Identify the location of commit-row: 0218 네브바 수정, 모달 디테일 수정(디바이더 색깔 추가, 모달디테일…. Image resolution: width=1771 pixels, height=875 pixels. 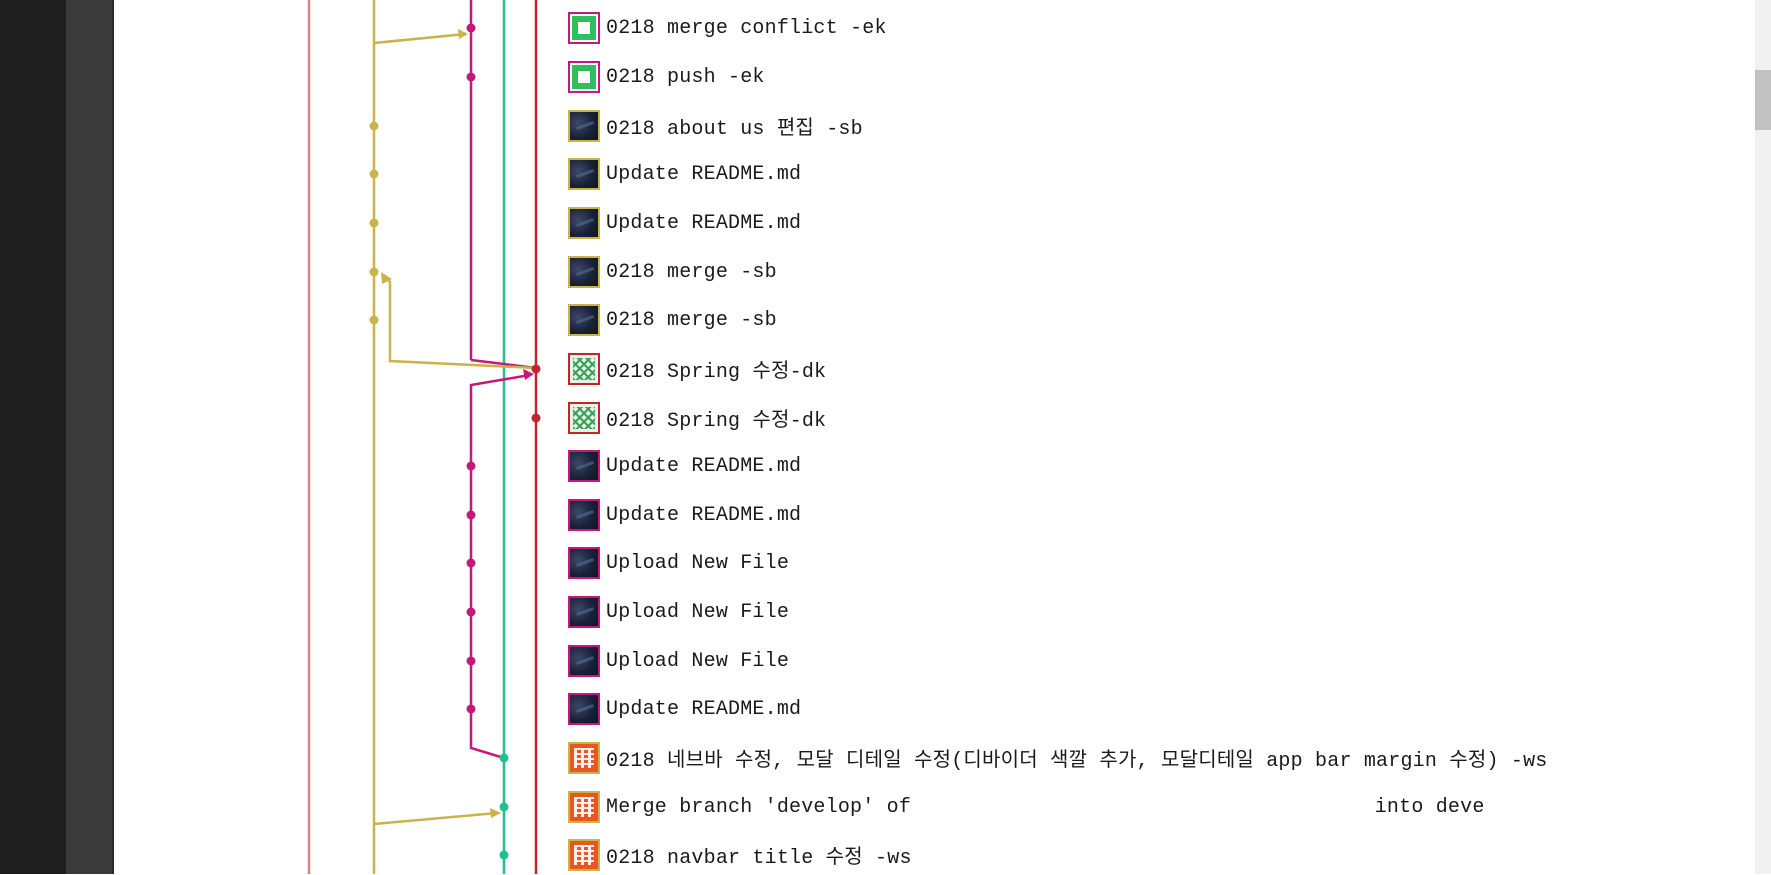
(1057, 758).